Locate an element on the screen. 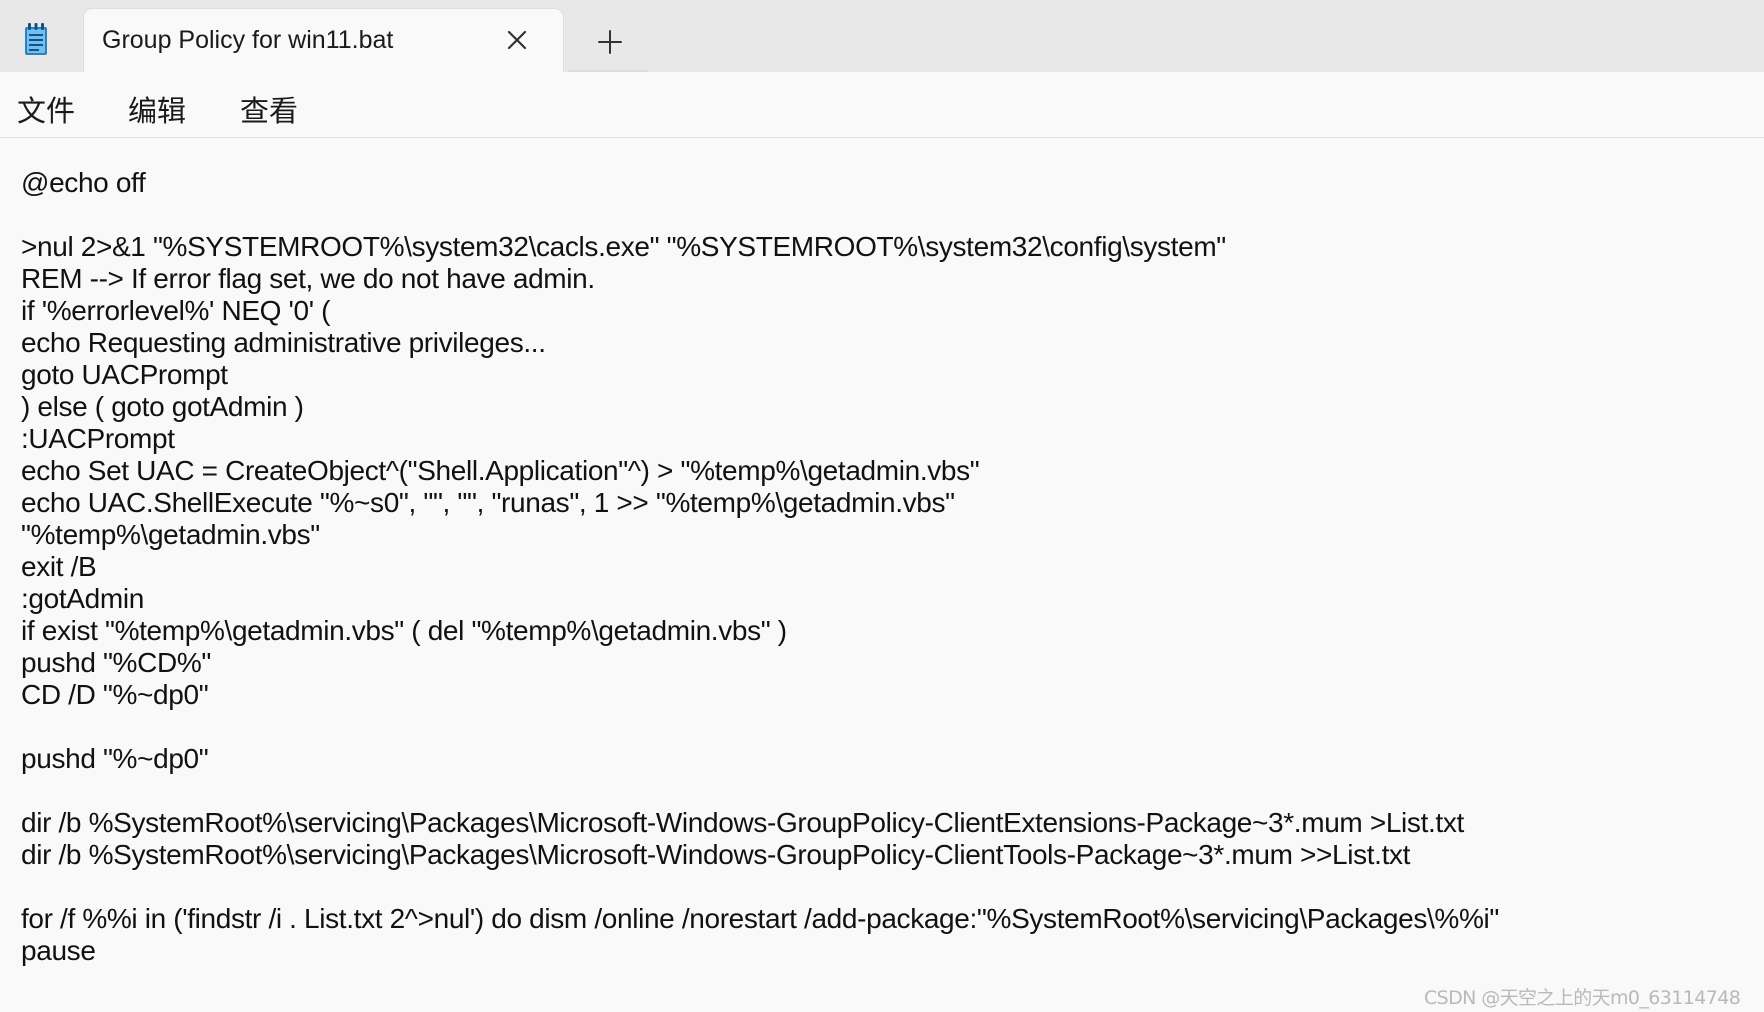  tab-title: Group Policy for win11.bat is located at coordinates (248, 40).